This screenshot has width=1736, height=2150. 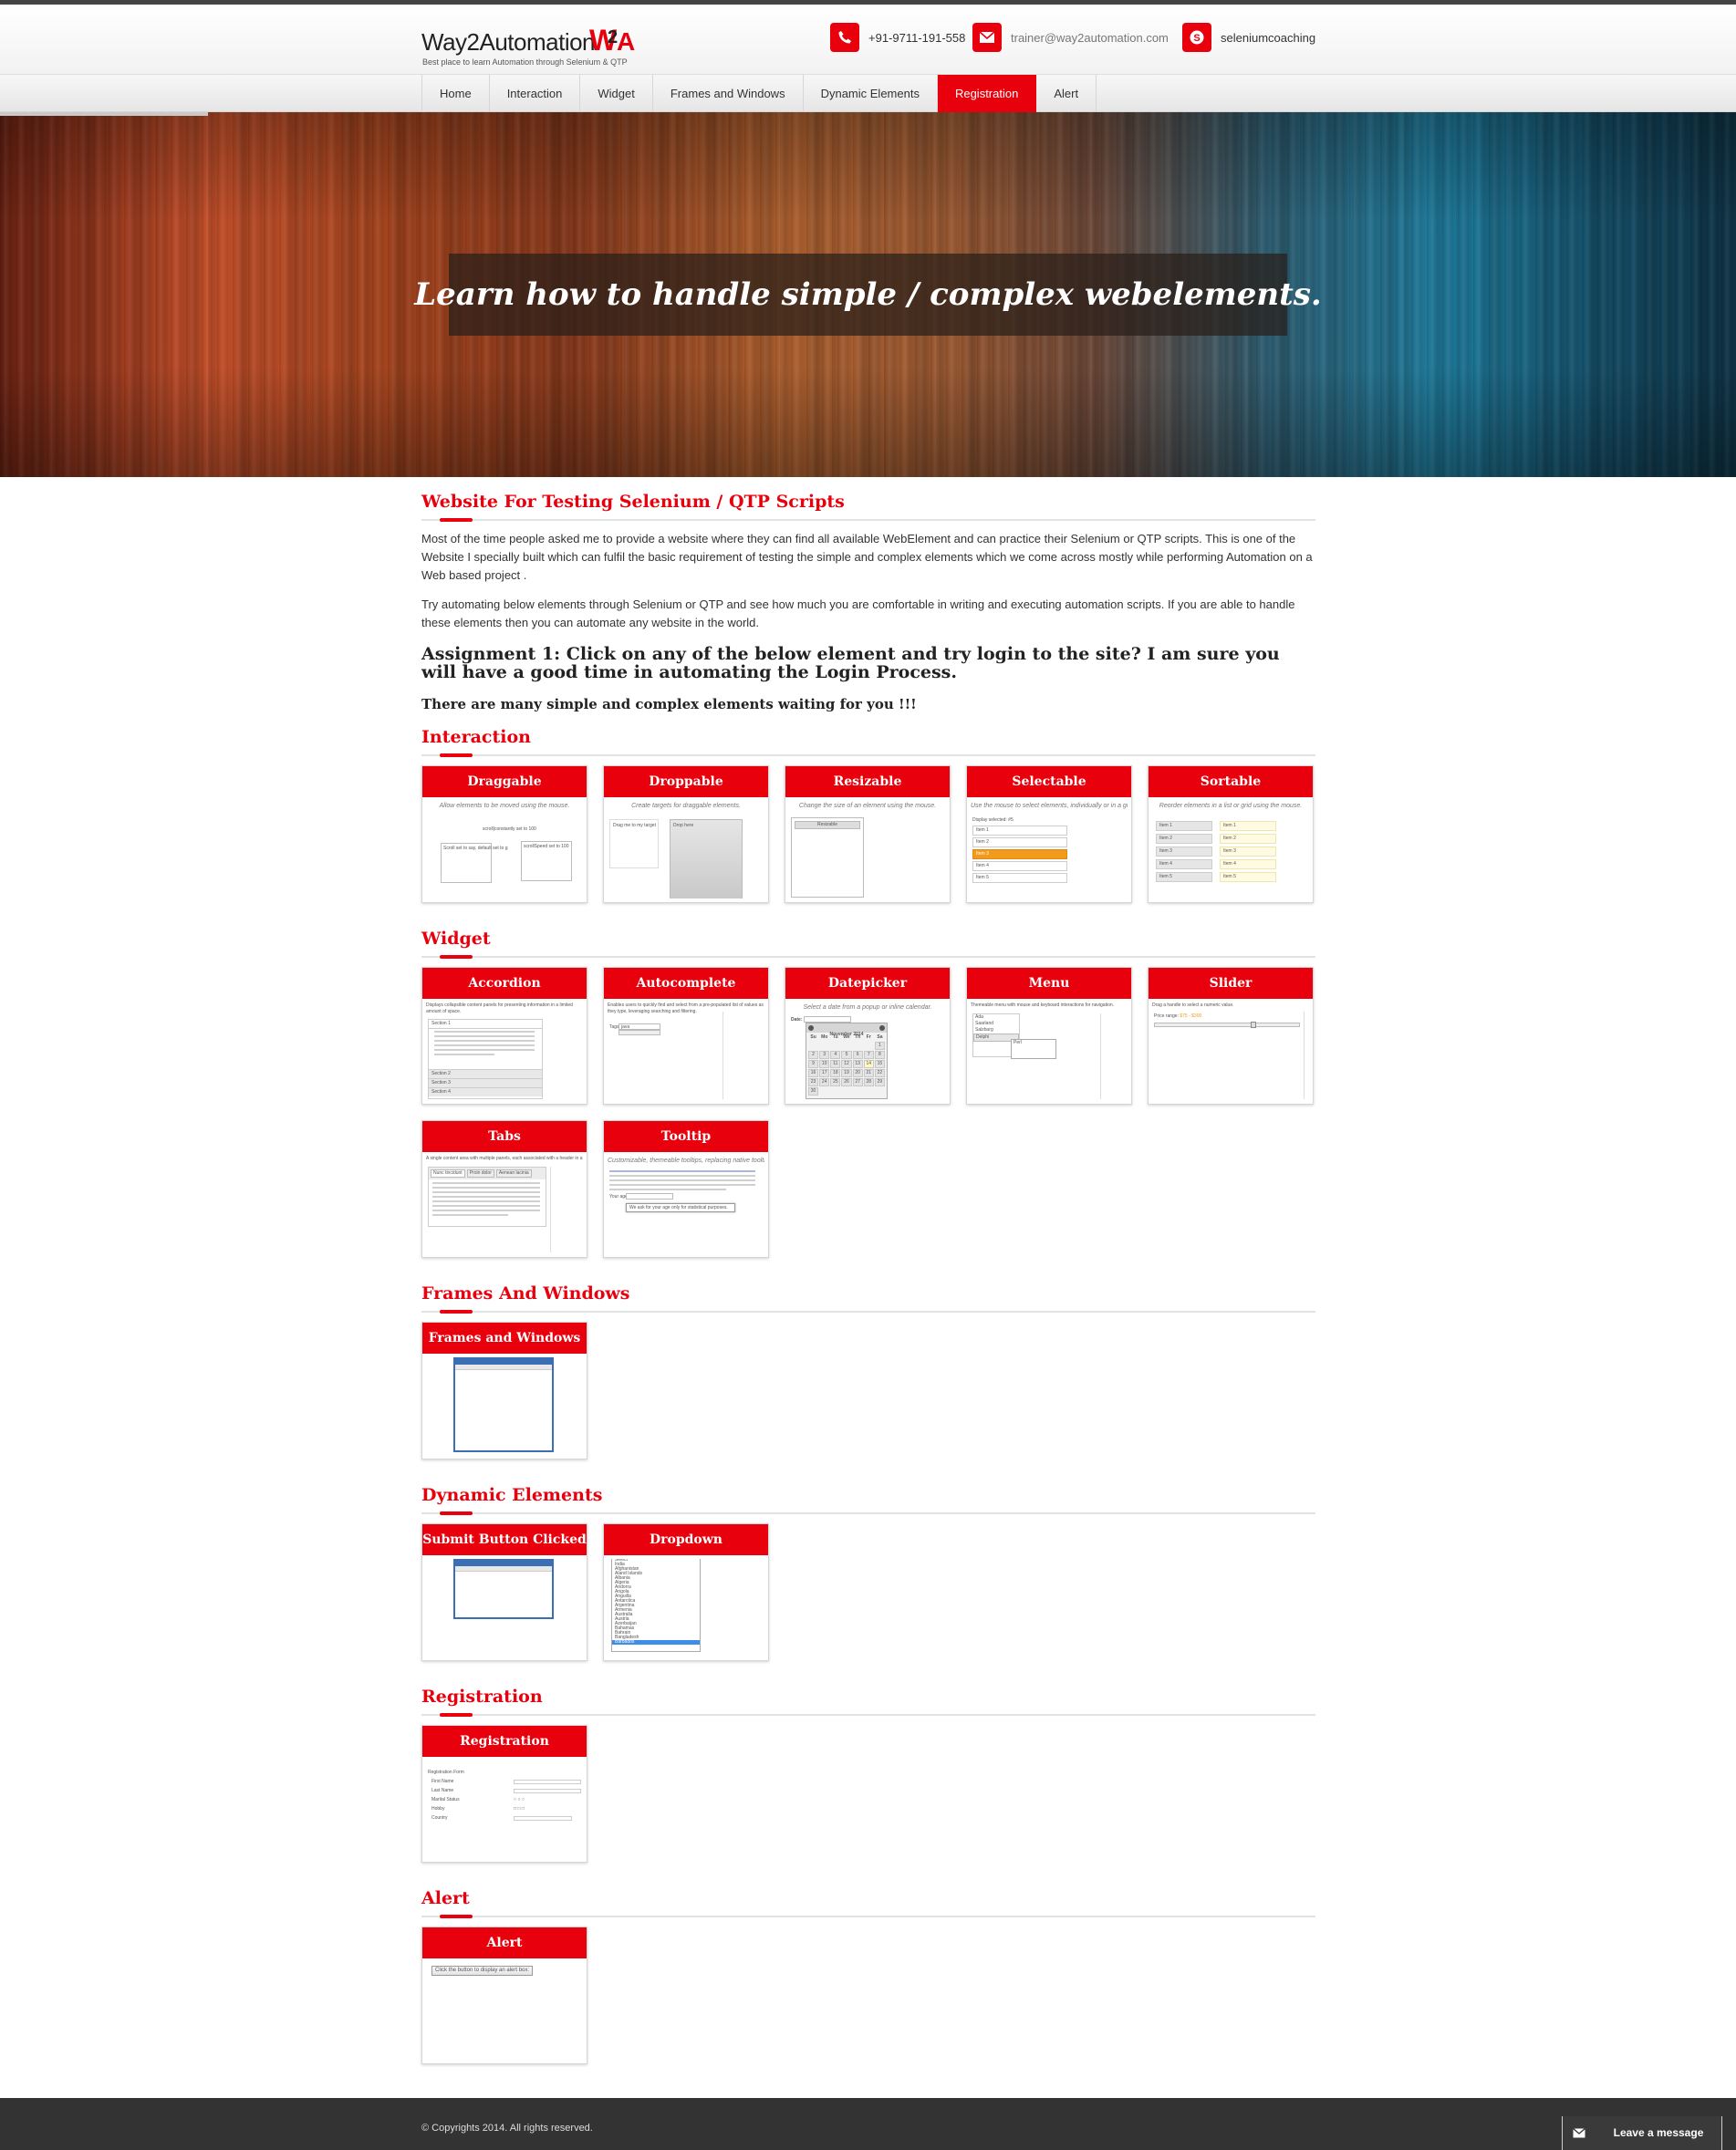 I want to click on card-title: Slider, so click(x=1231, y=983).